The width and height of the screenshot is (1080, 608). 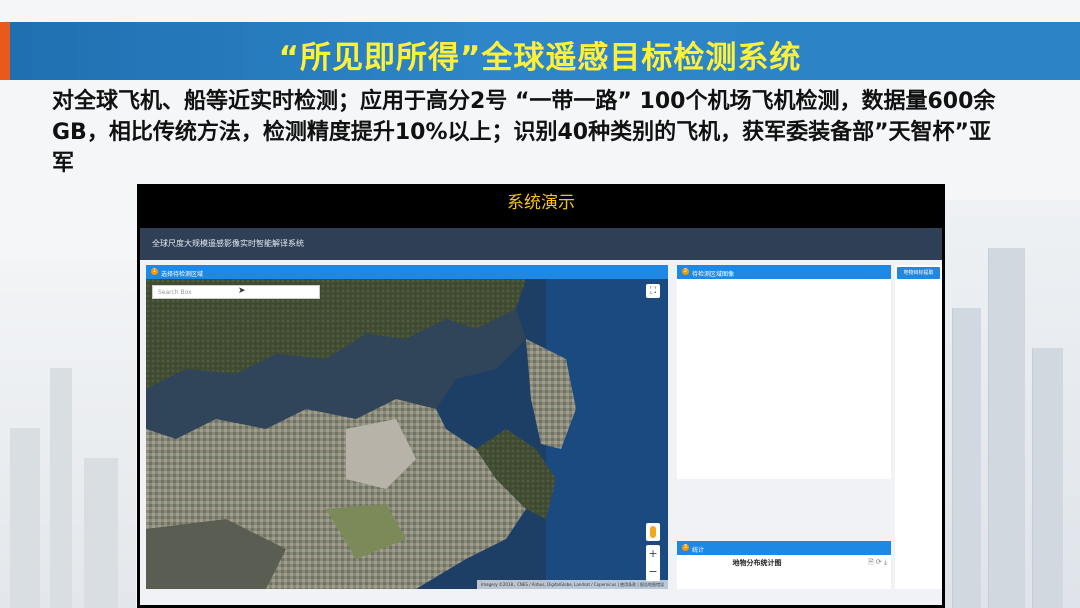 I want to click on street-view-pegman-icon, so click(x=653, y=532).